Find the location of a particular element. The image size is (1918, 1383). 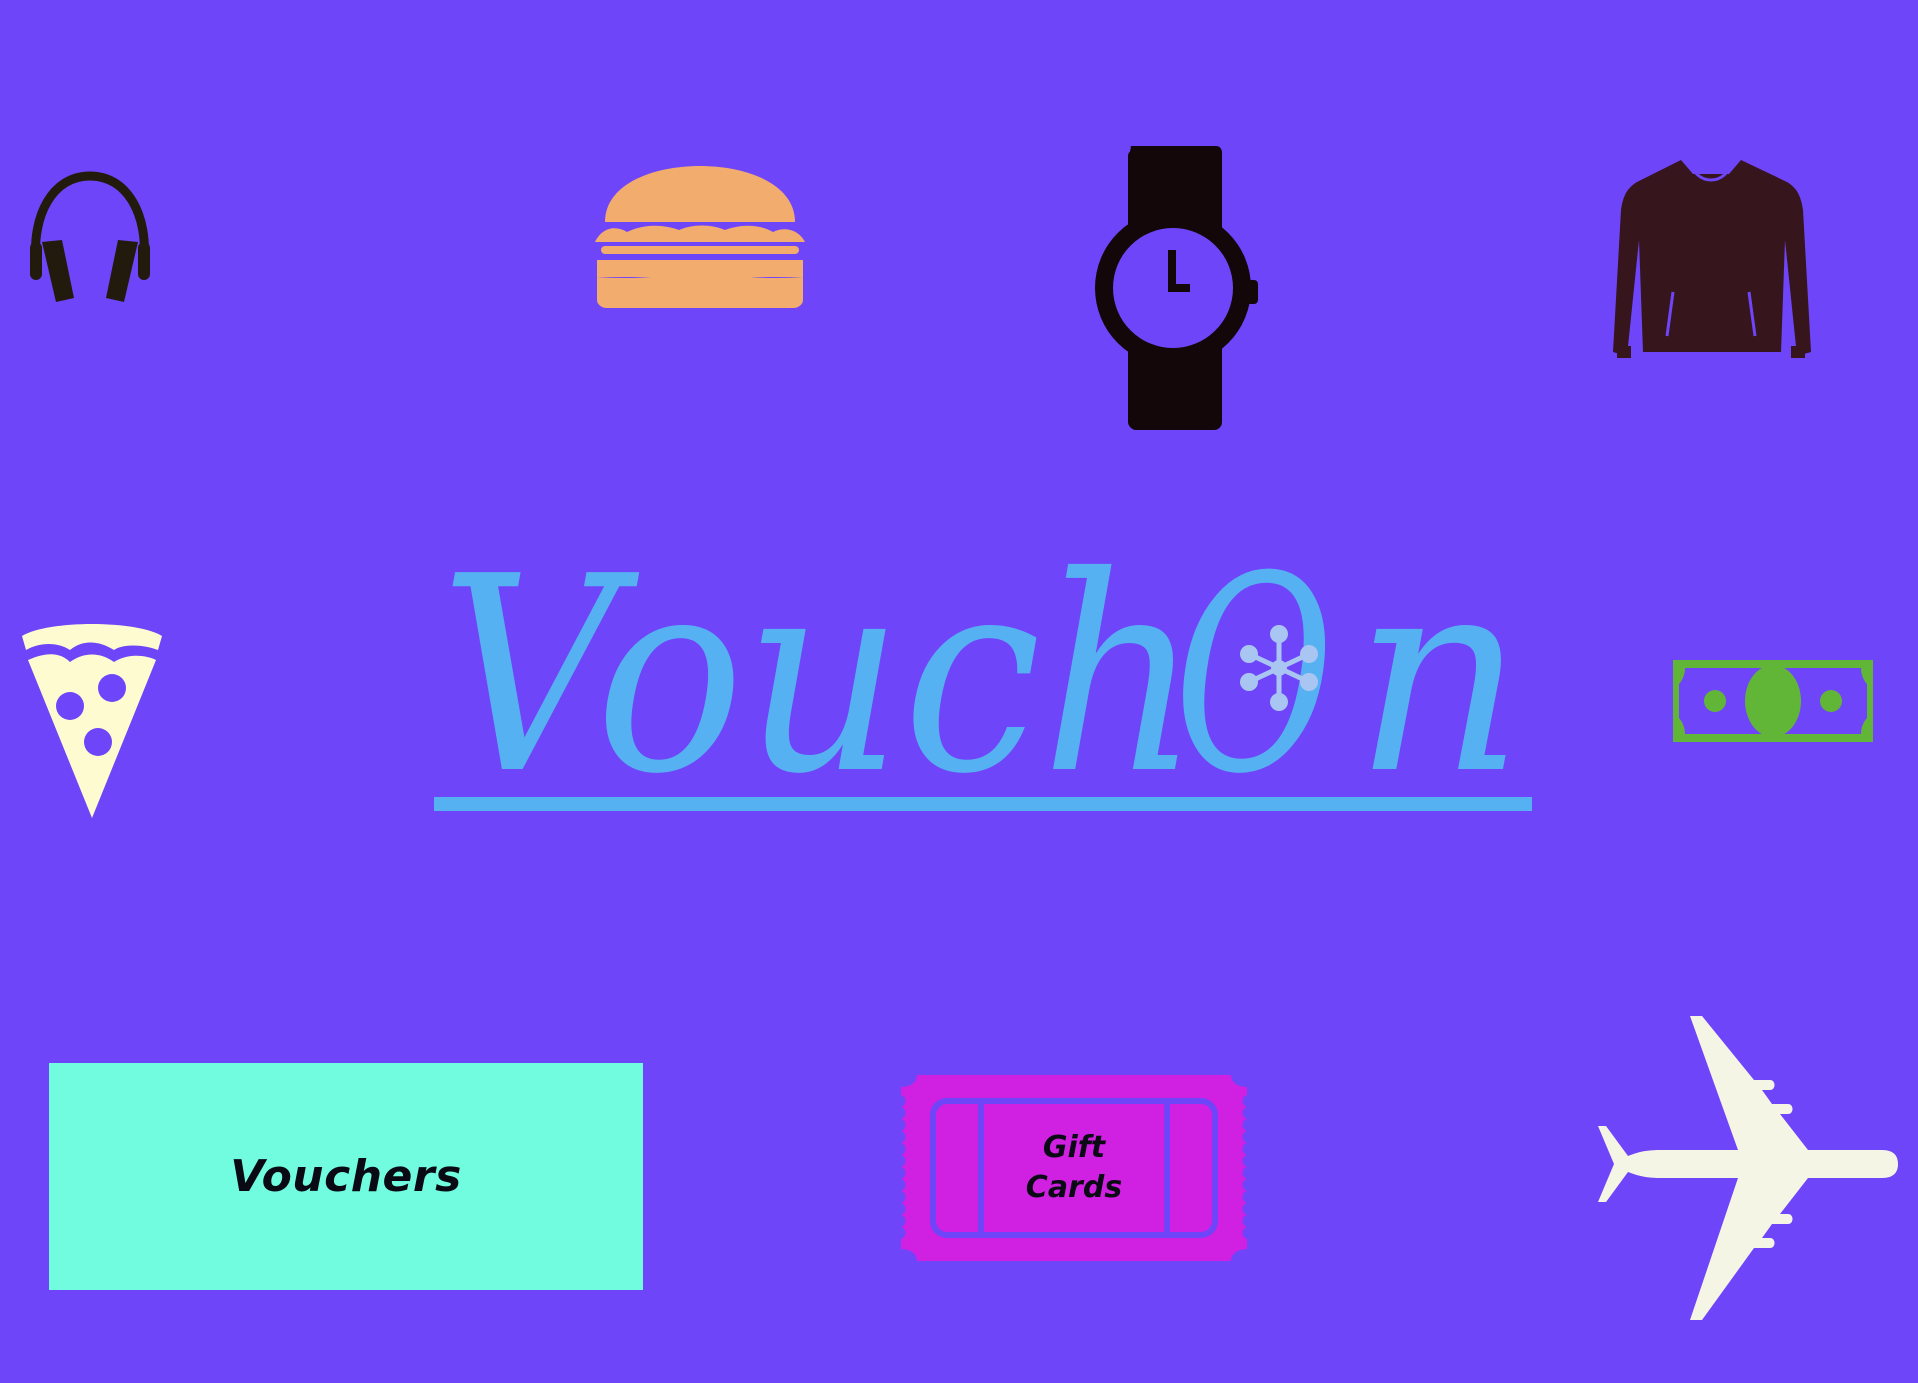

pizza-slice-icon is located at coordinates (92, 721).